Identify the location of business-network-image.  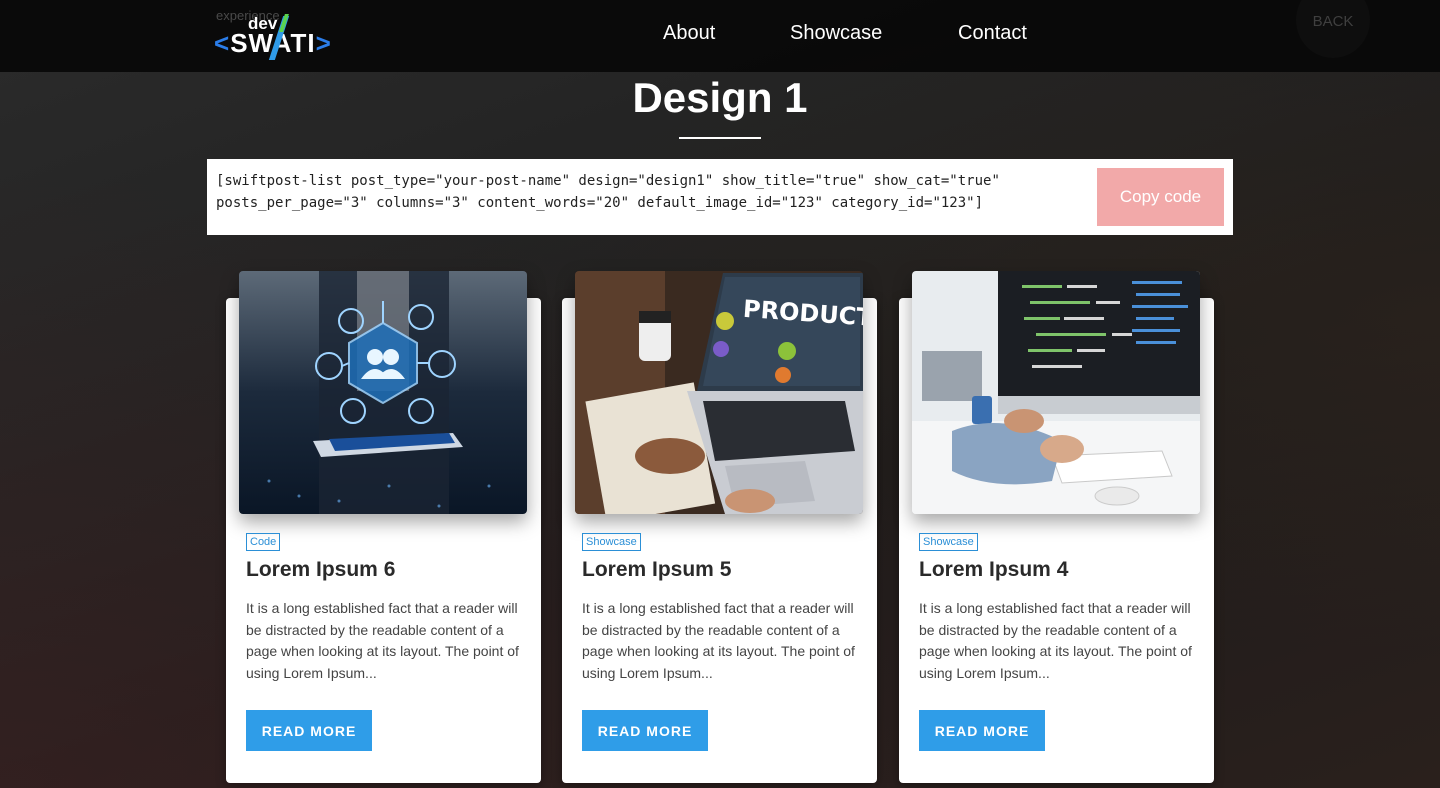
(383, 392).